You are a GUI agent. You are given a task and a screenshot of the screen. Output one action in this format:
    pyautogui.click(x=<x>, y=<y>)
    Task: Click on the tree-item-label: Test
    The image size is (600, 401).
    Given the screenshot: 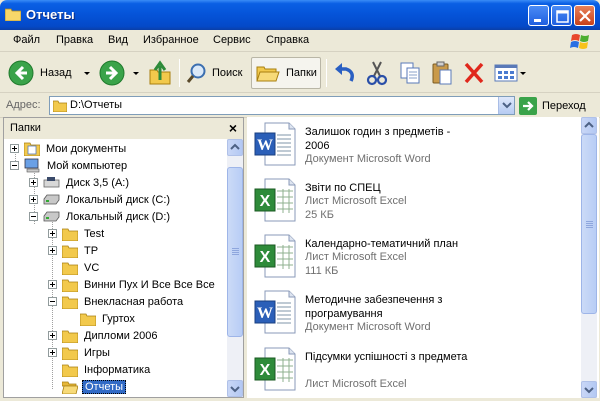 What is the action you would take?
    pyautogui.click(x=94, y=233)
    